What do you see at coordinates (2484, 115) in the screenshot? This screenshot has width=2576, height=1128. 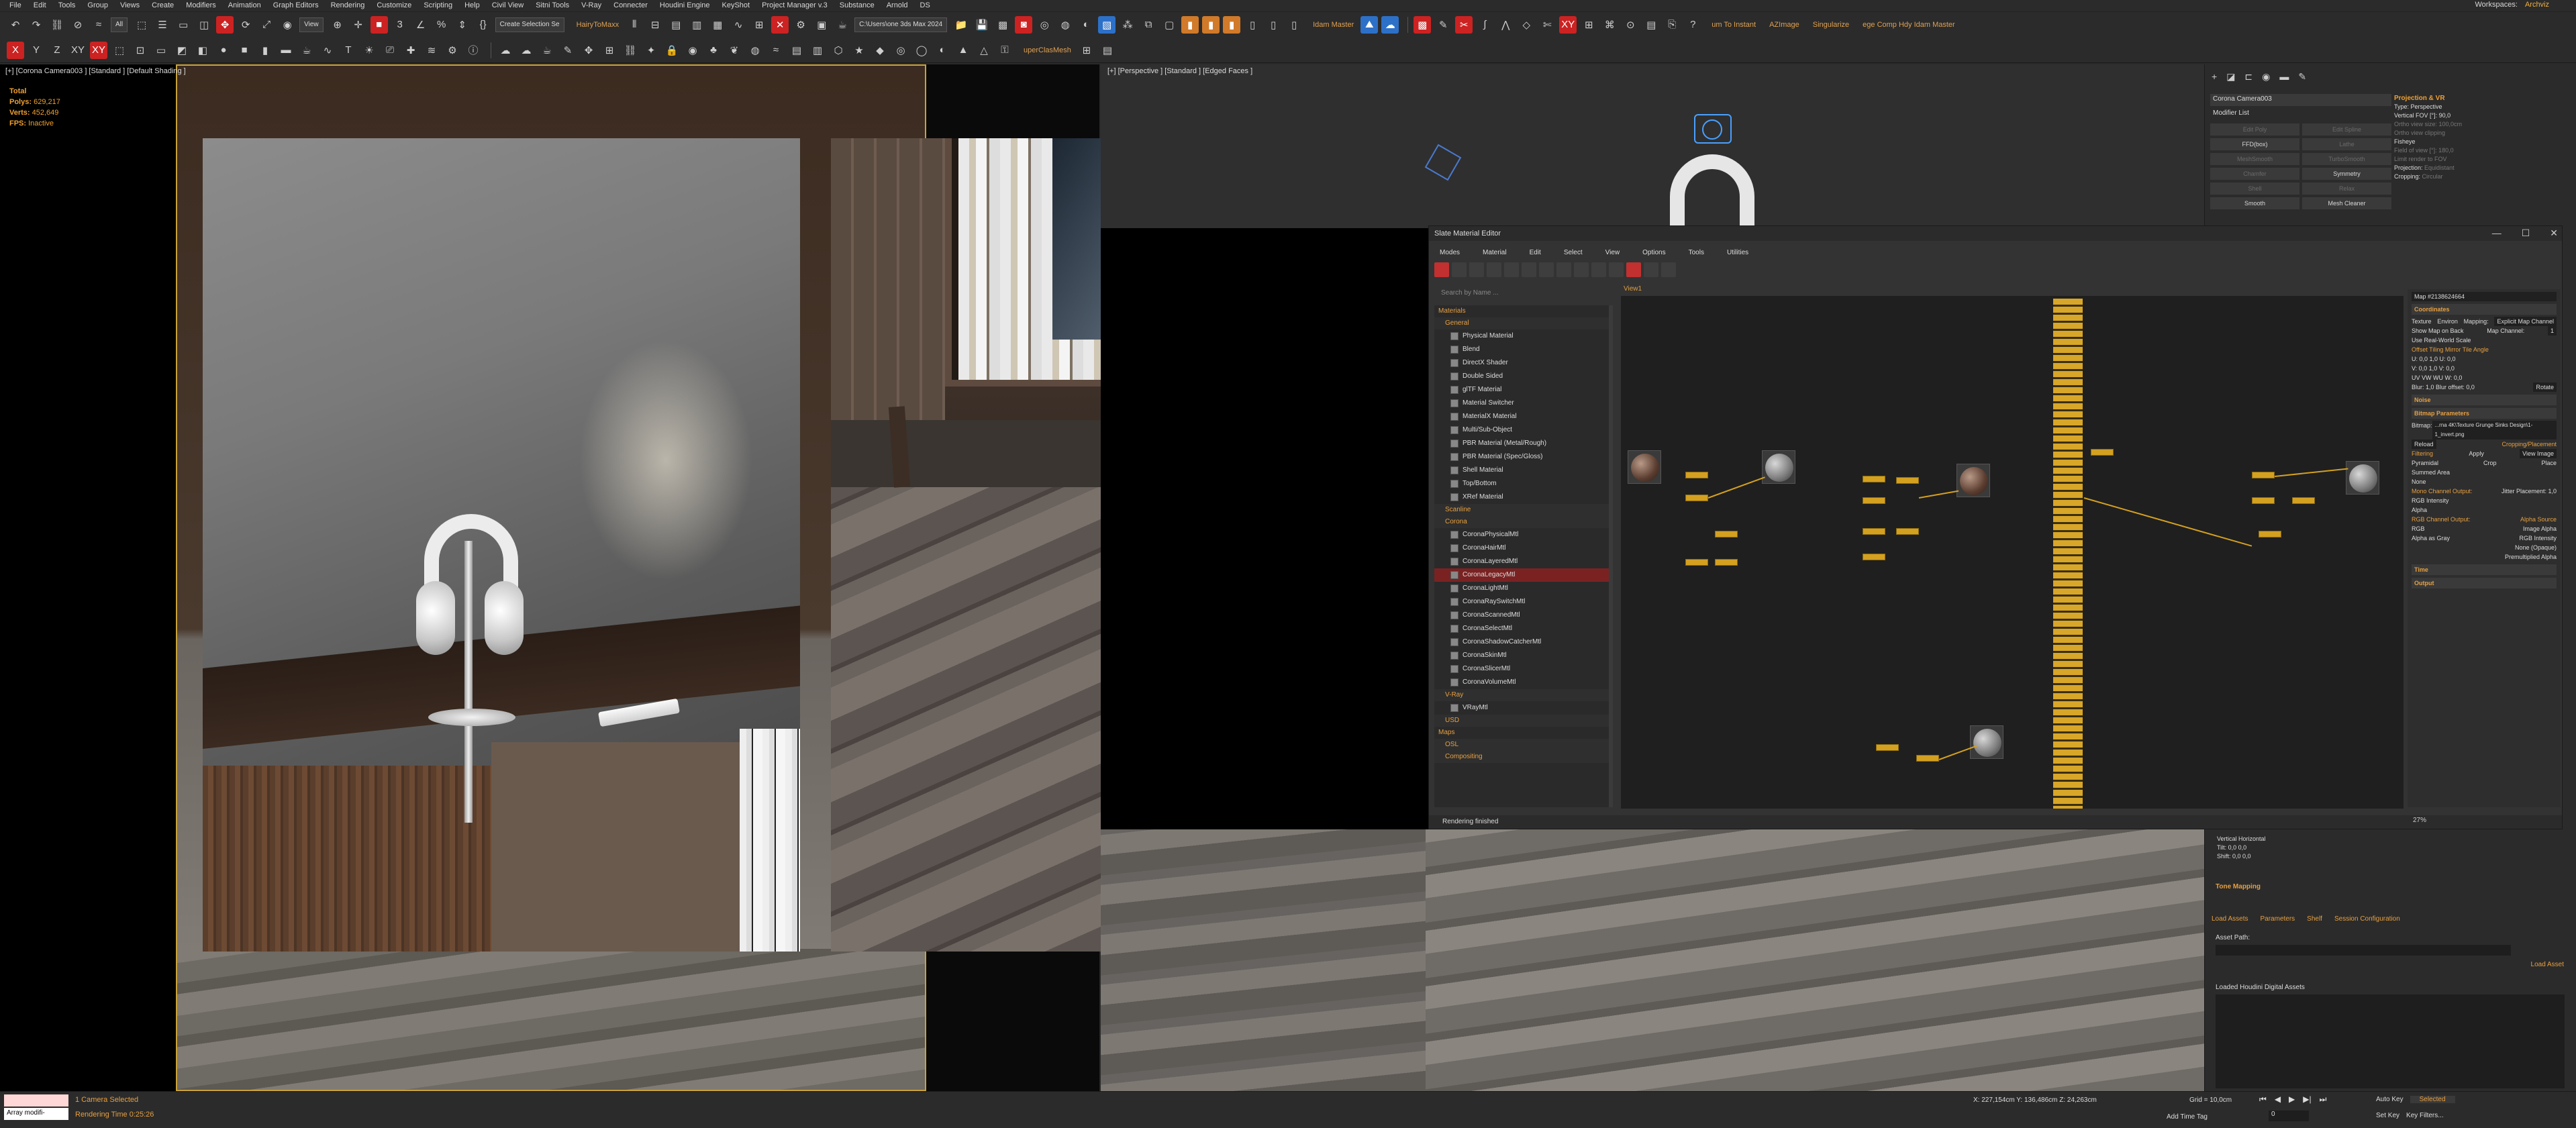 I see `vertical-fov: Vertical FOV [°]: 90,0` at bounding box center [2484, 115].